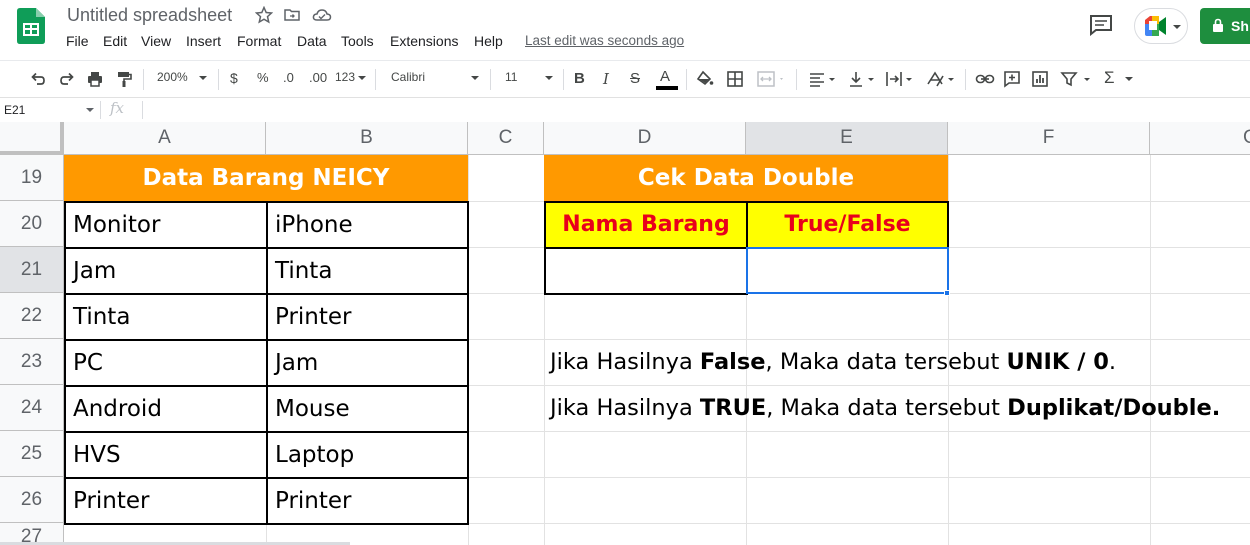 The image size is (1250, 545). What do you see at coordinates (367, 409) in the screenshot?
I see `cell-b24: Mouse` at bounding box center [367, 409].